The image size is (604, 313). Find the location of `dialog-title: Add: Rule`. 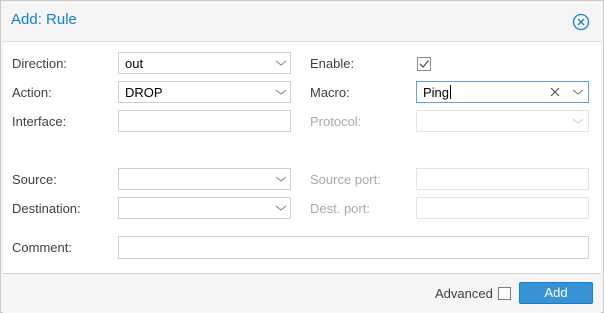

dialog-title: Add: Rule is located at coordinates (44, 19).